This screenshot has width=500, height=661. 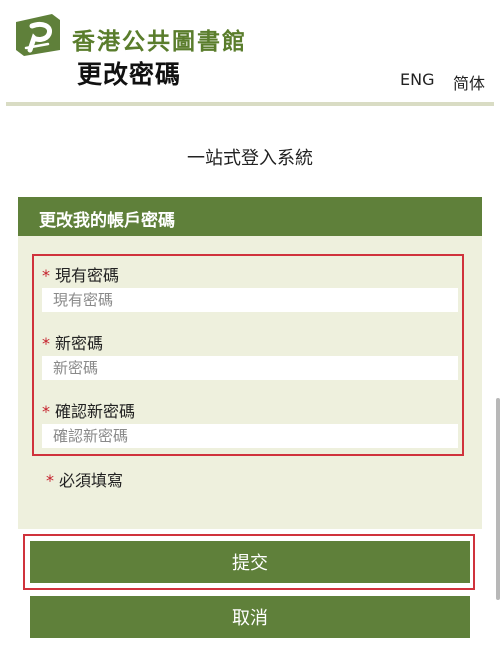 What do you see at coordinates (498, 499) in the screenshot?
I see `scrollbar` at bounding box center [498, 499].